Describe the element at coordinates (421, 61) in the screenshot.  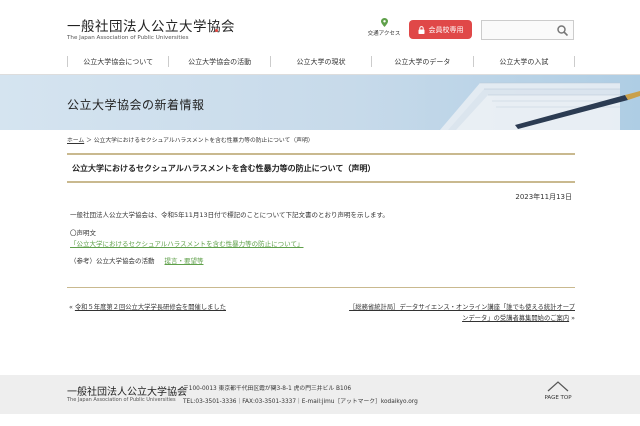
I see `nav-item-data: 公立大学のデータ` at that location.